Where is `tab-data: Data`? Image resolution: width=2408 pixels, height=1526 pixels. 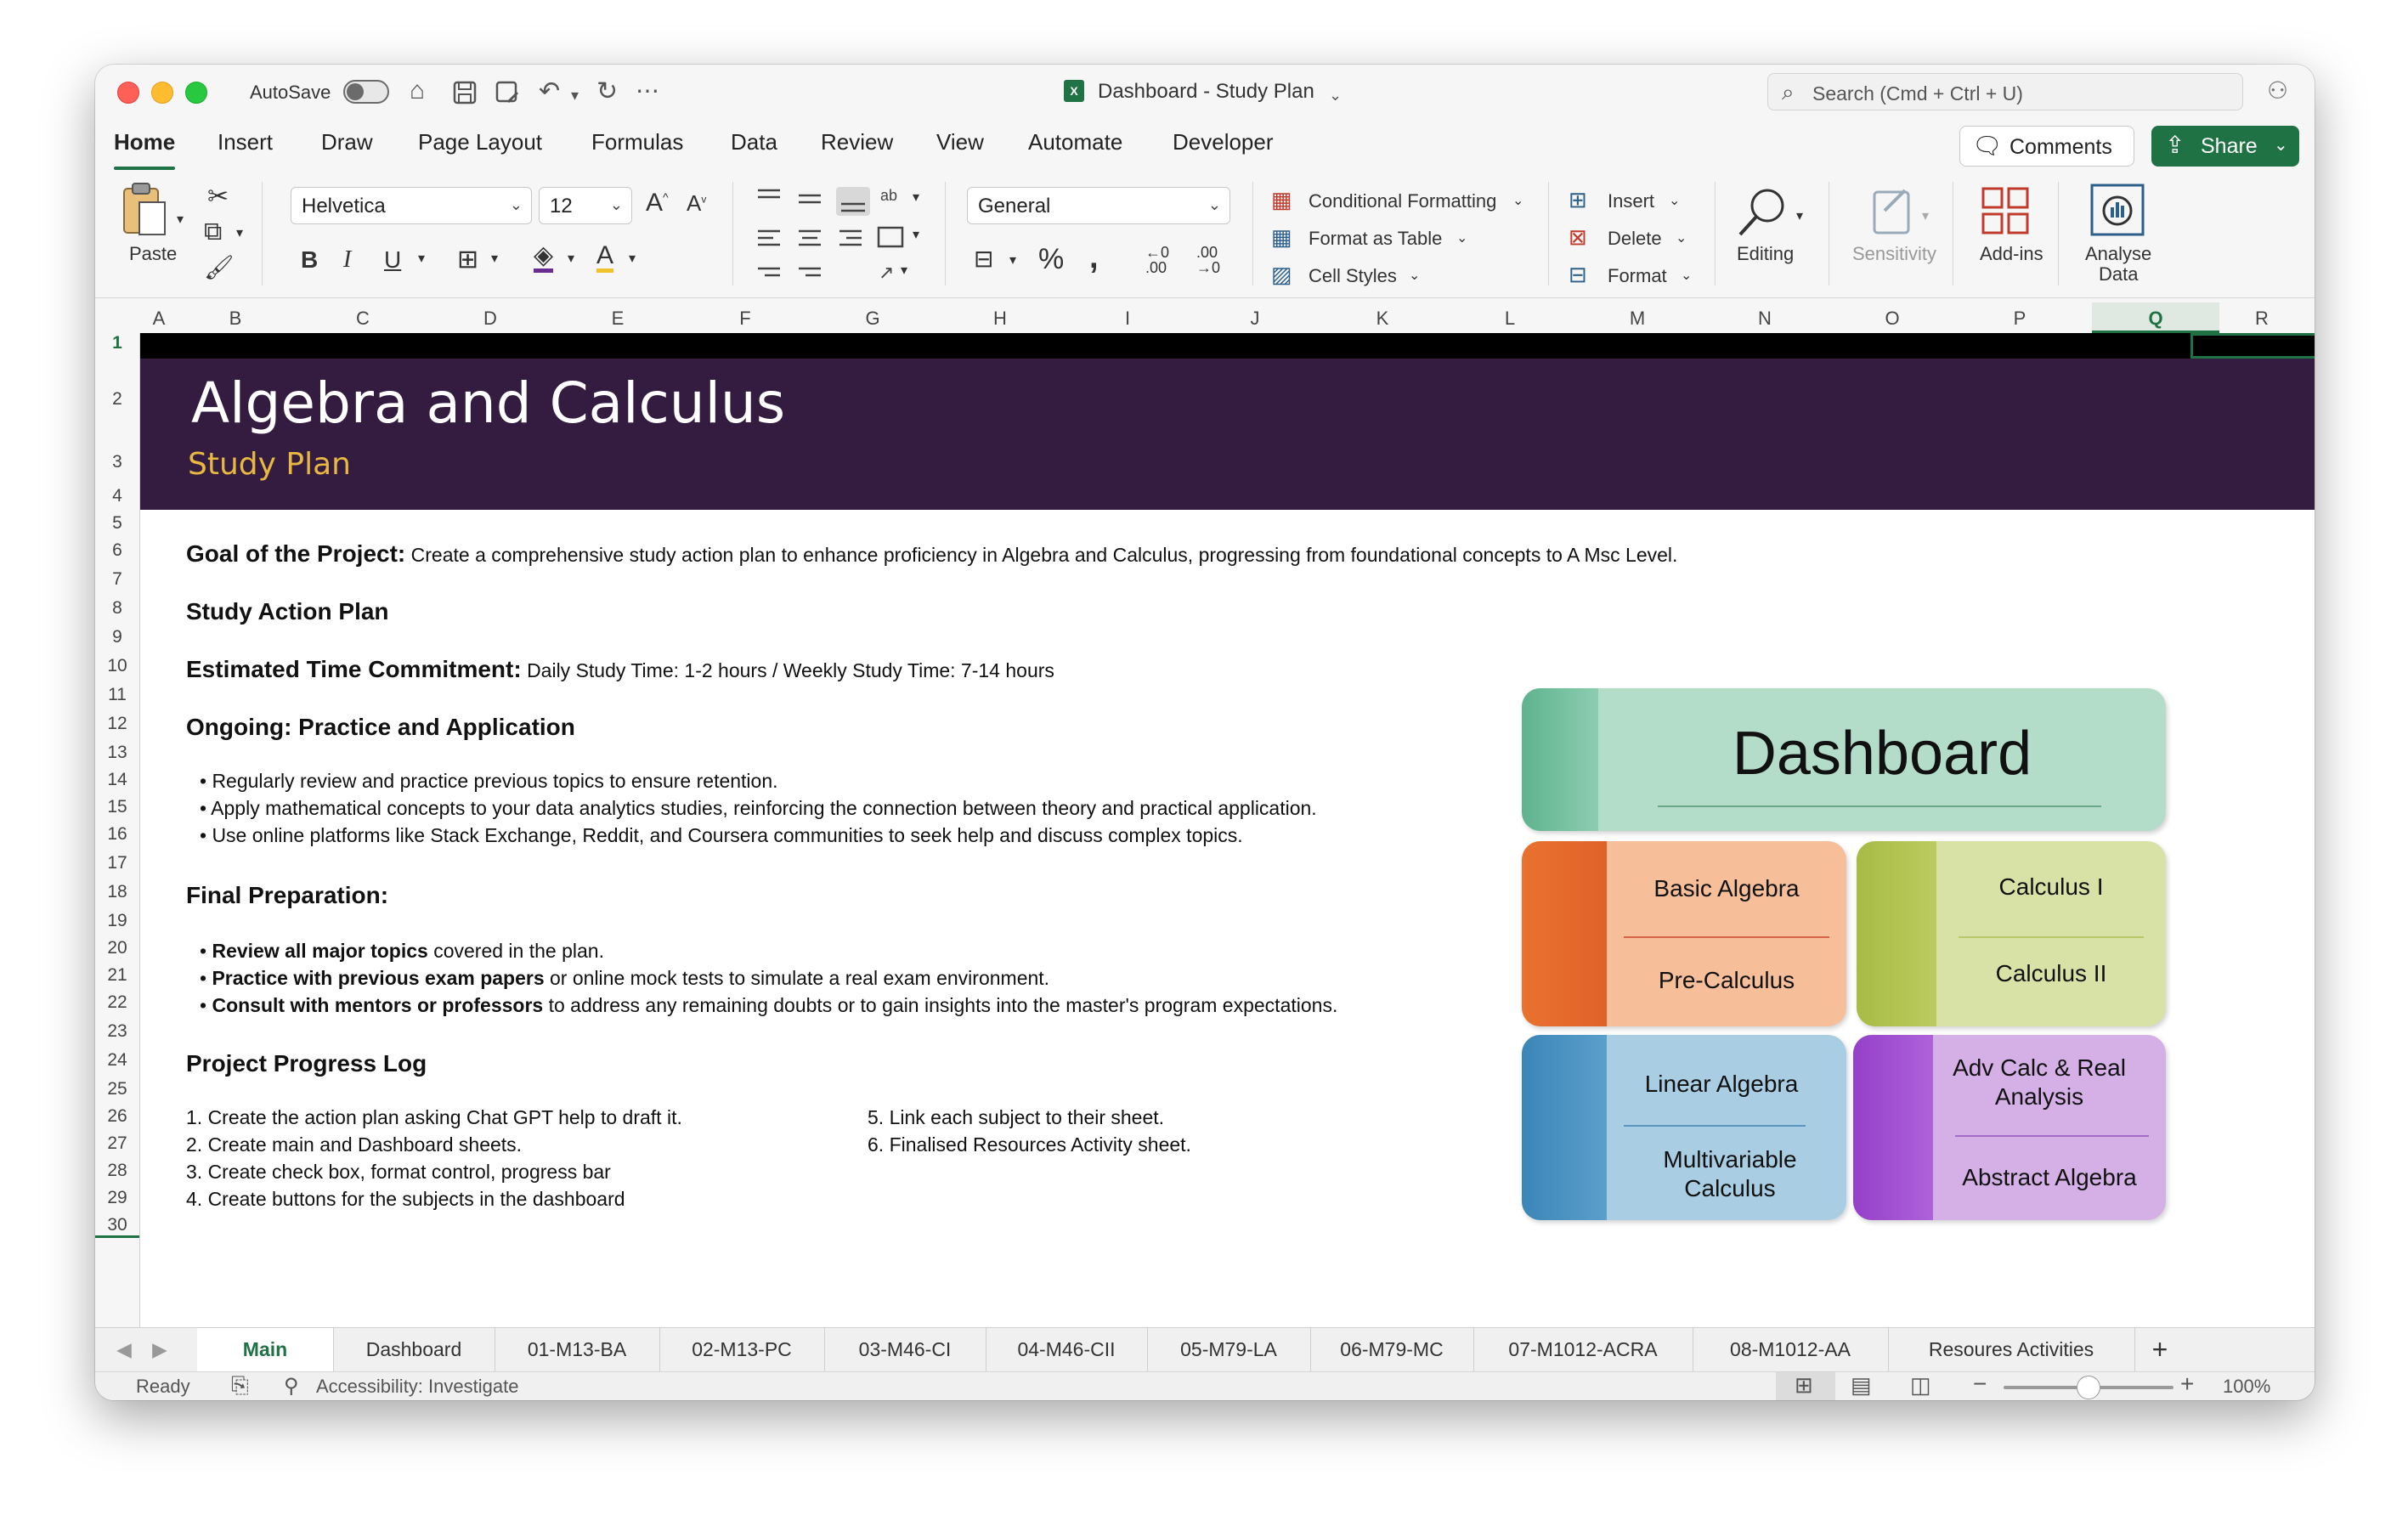
tab-data: Data is located at coordinates (754, 142).